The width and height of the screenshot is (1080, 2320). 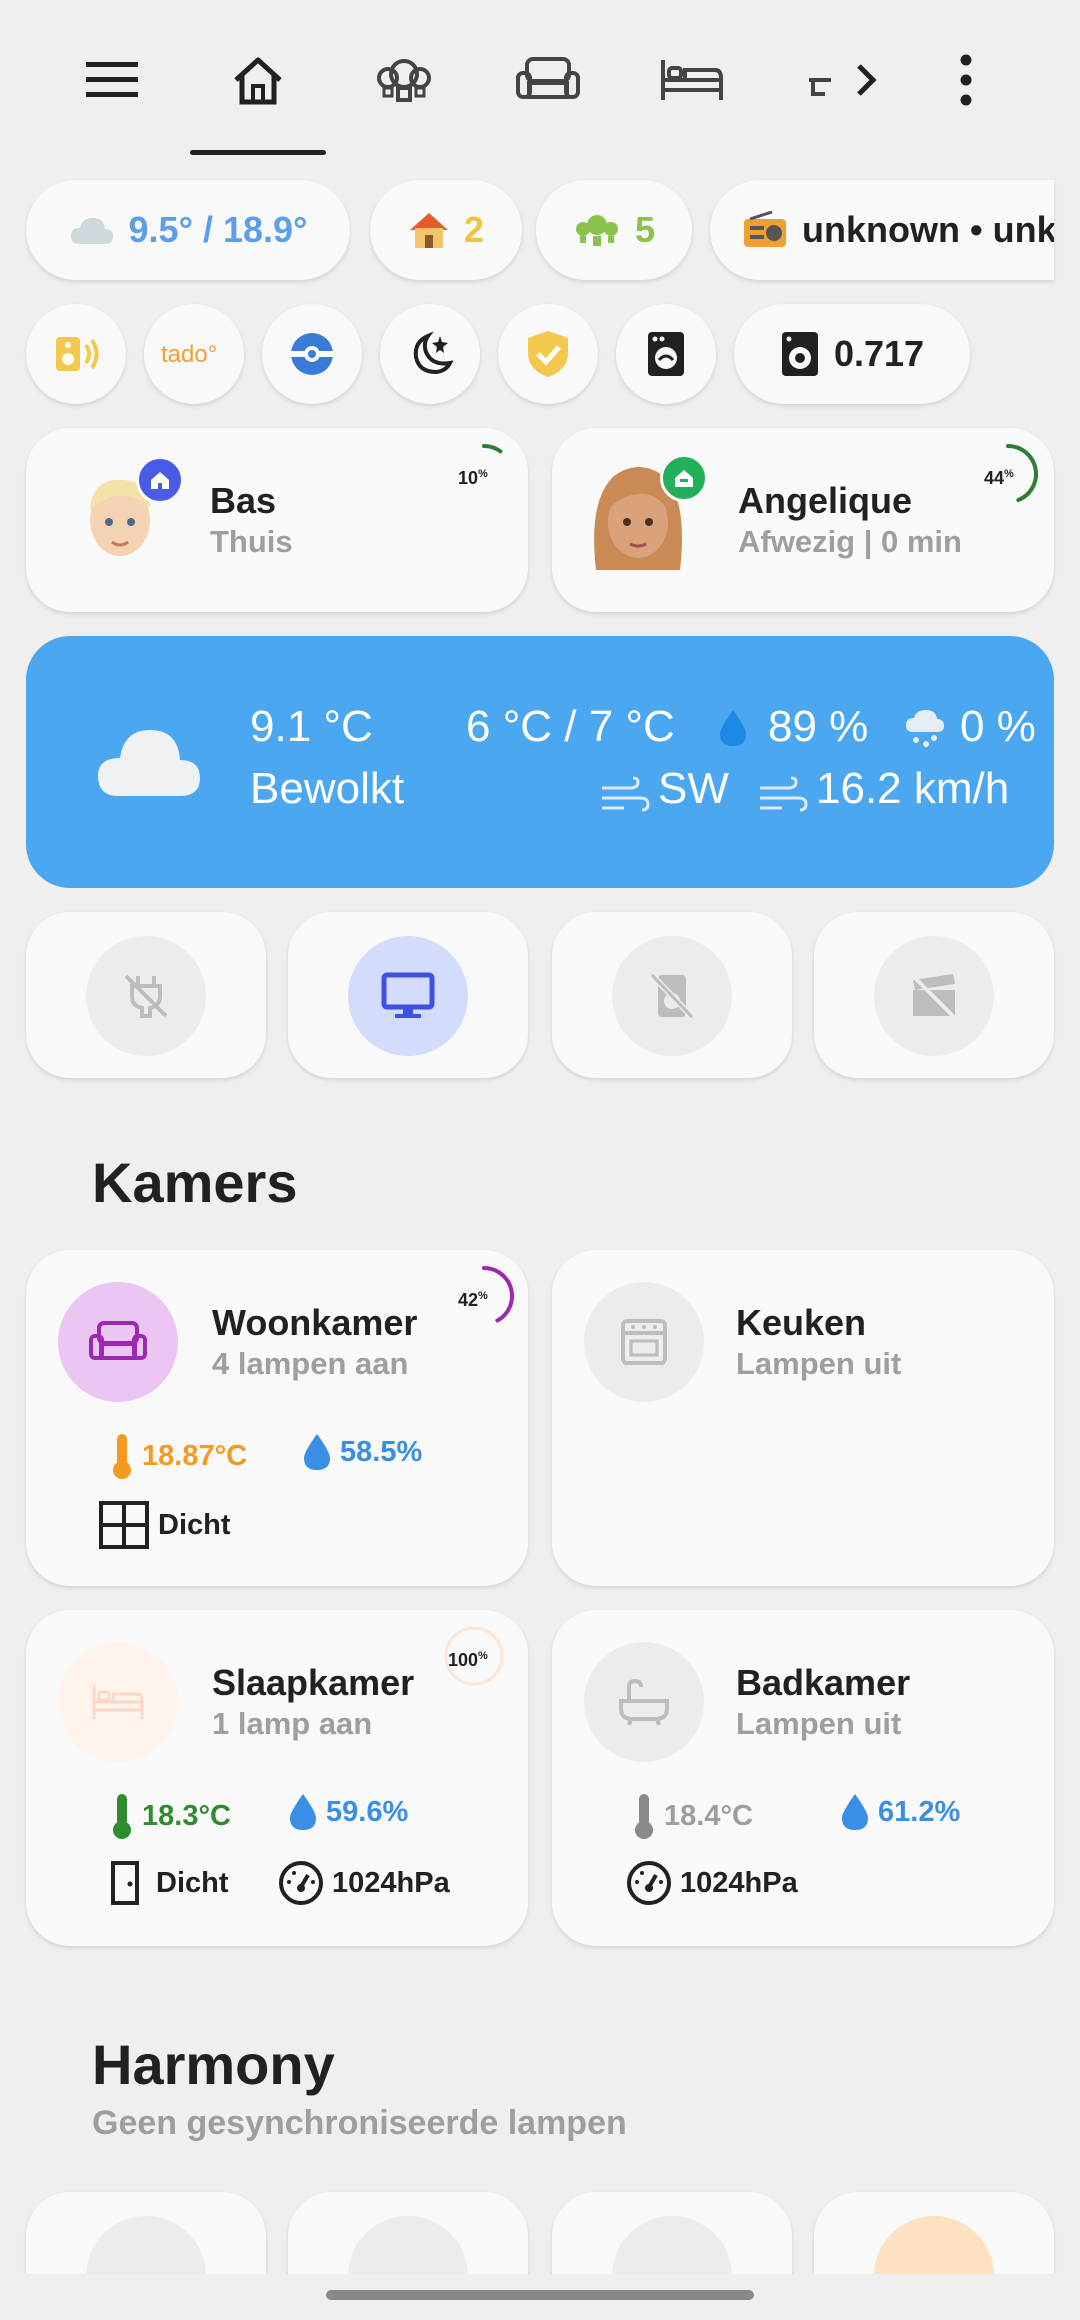 I want to click on stove-icon, so click(x=644, y=1342).